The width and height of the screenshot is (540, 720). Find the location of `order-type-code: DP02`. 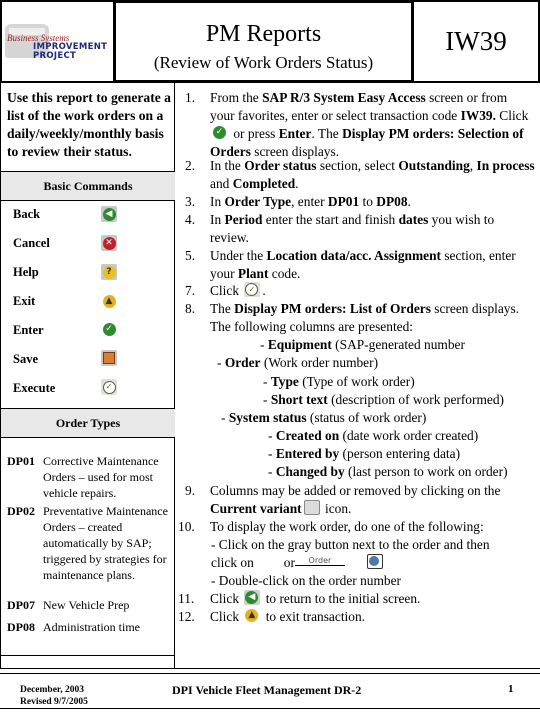

order-type-code: DP02 is located at coordinates (21, 511).